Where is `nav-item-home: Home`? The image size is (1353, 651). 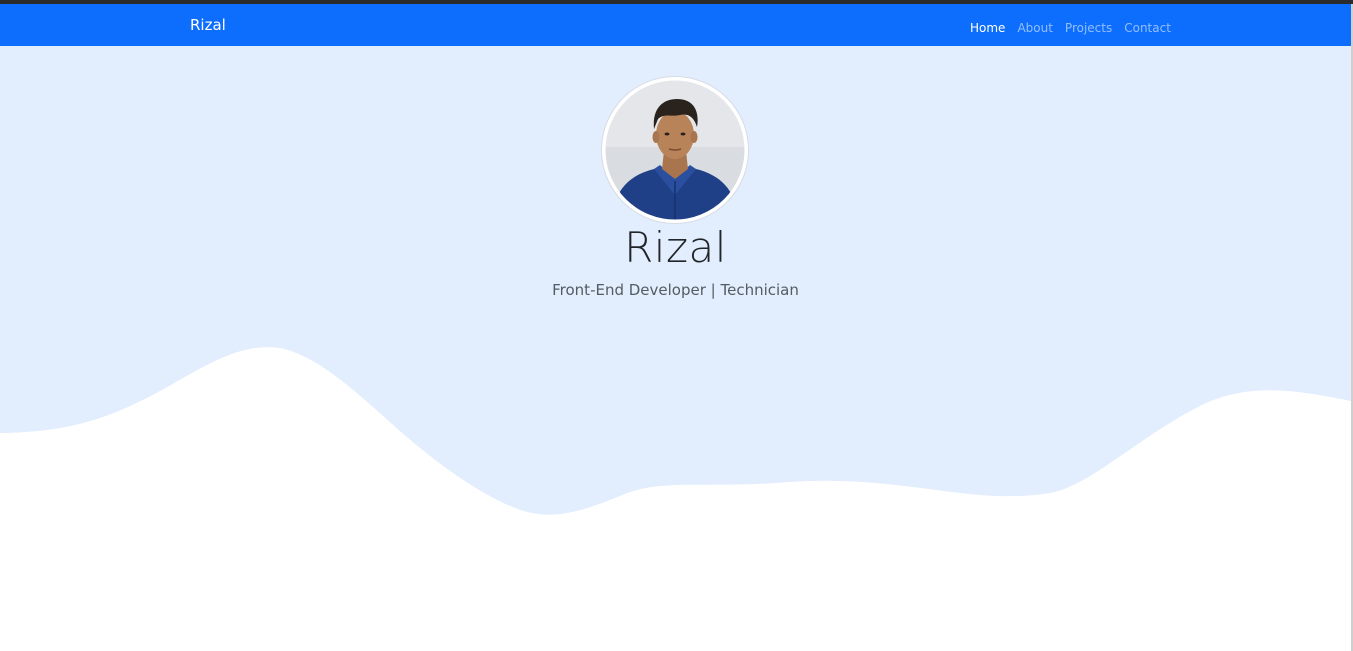
nav-item-home: Home is located at coordinates (987, 26).